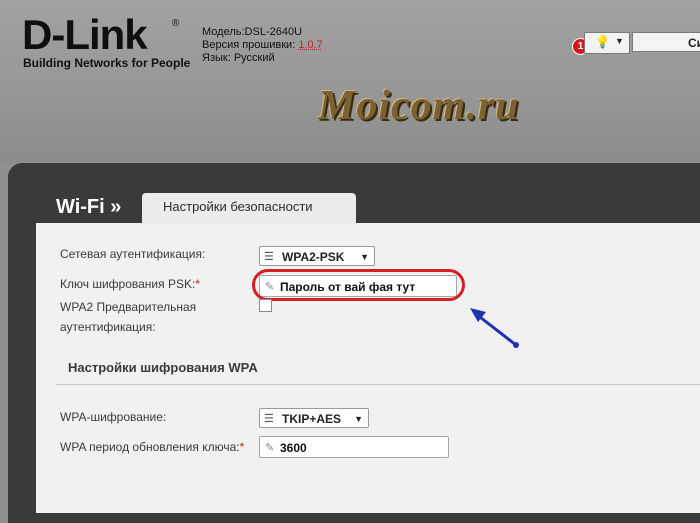 Image resolution: width=700 pixels, height=523 pixels. What do you see at coordinates (354, 447) in the screenshot?
I see `rekey-input: ✎ 3600` at bounding box center [354, 447].